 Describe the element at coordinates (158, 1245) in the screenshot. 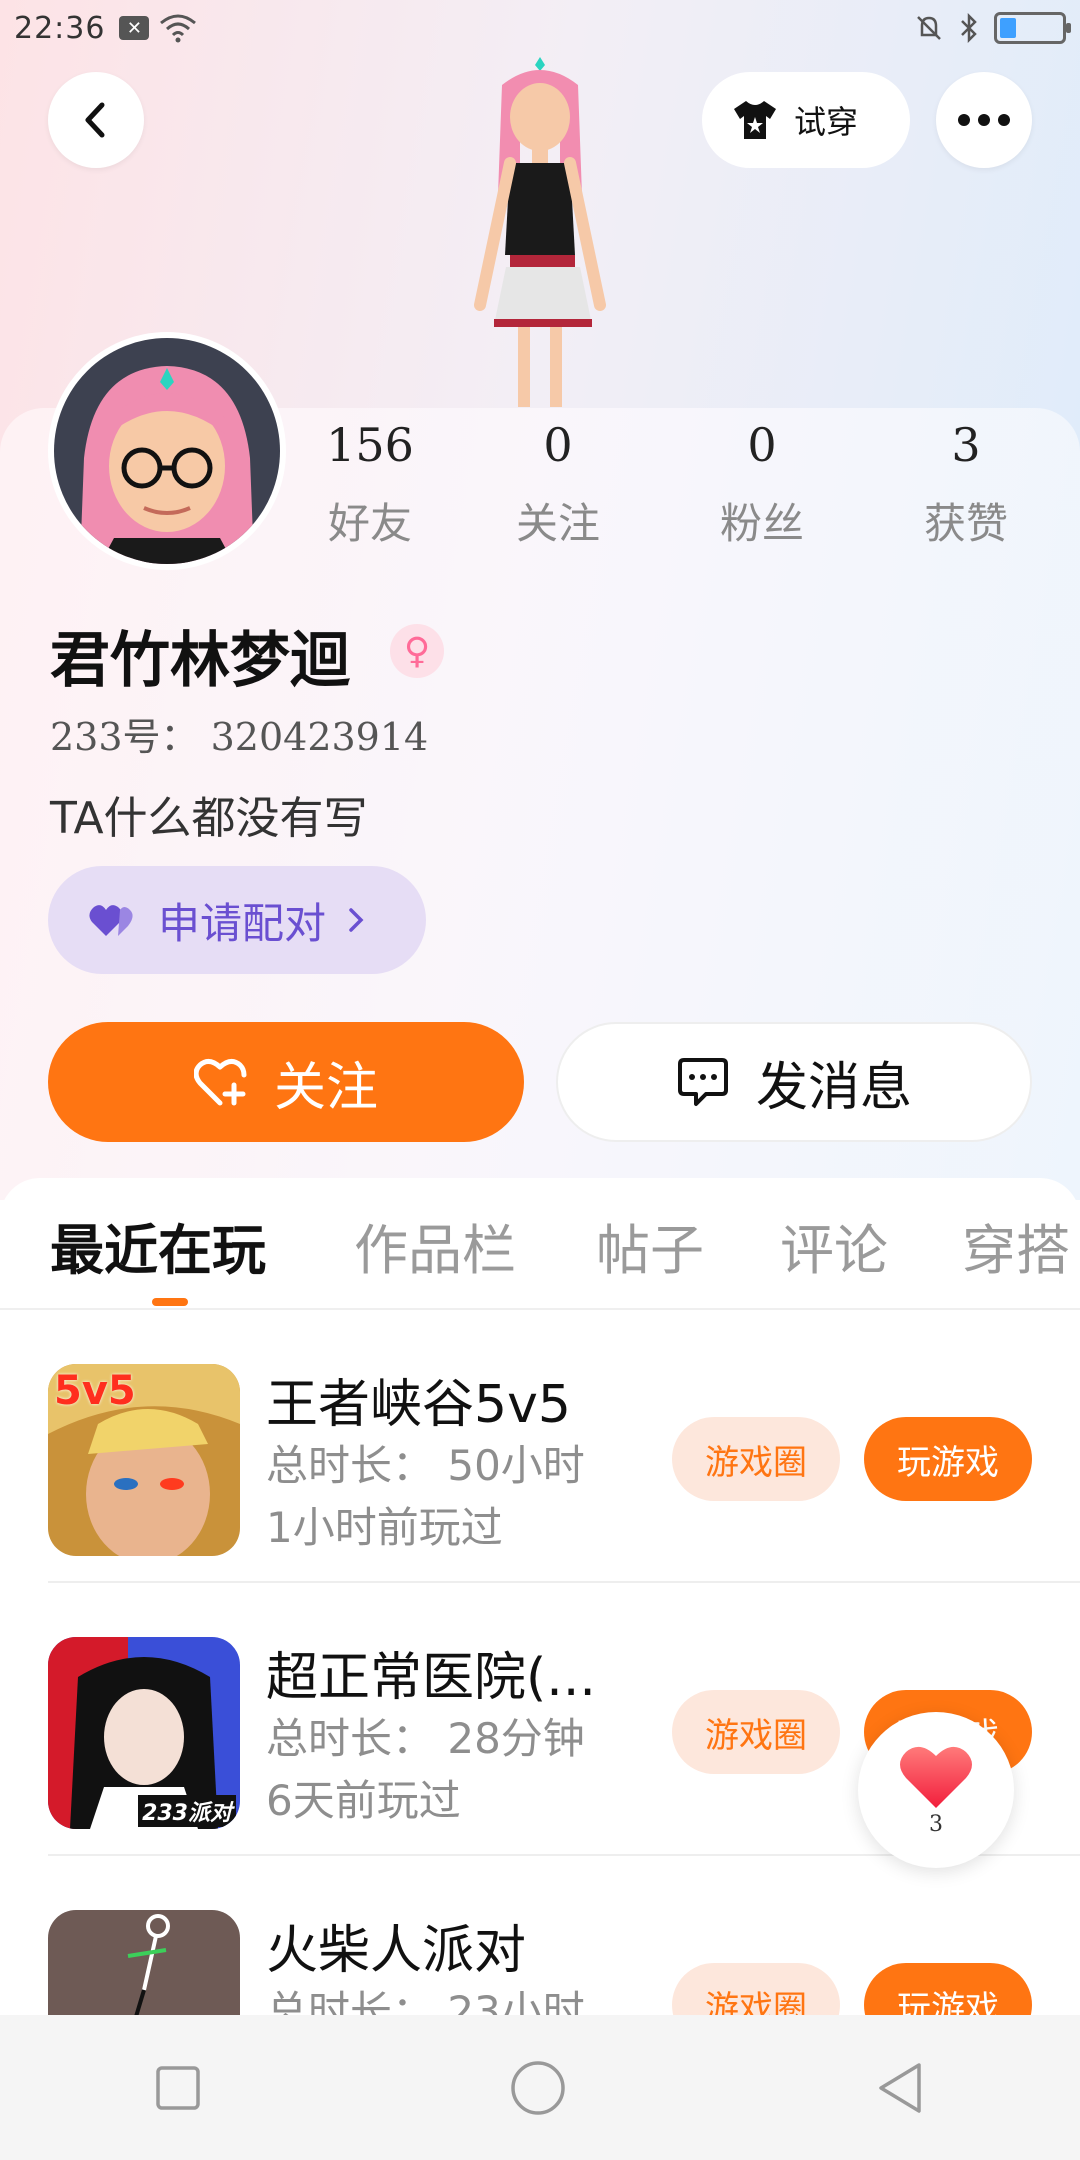

I see `tab-recently-played: 最近在玩` at that location.